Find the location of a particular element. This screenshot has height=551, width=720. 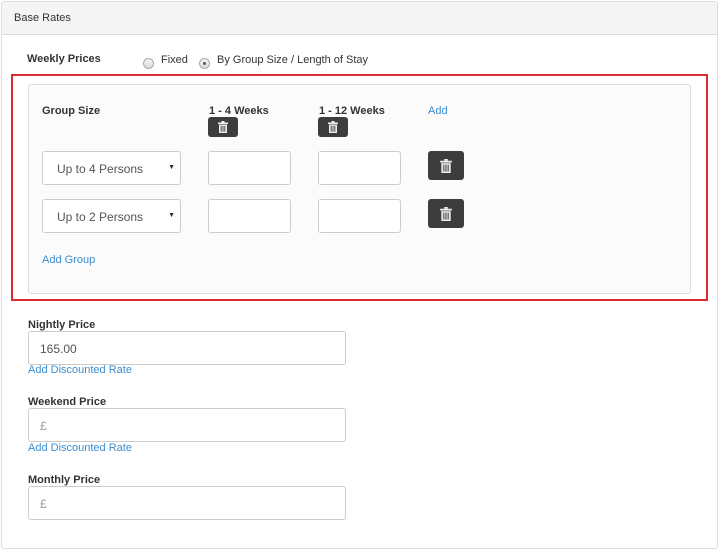

nightly-price-value: 165.00 is located at coordinates (58, 349).